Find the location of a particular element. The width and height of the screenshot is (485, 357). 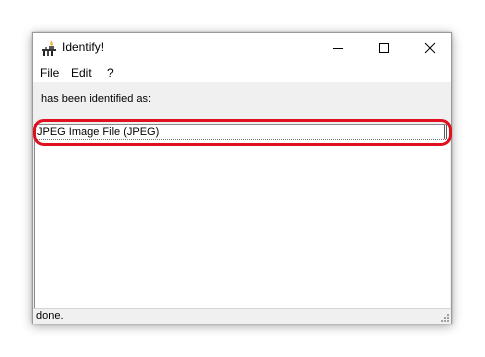

close-button is located at coordinates (430, 48).